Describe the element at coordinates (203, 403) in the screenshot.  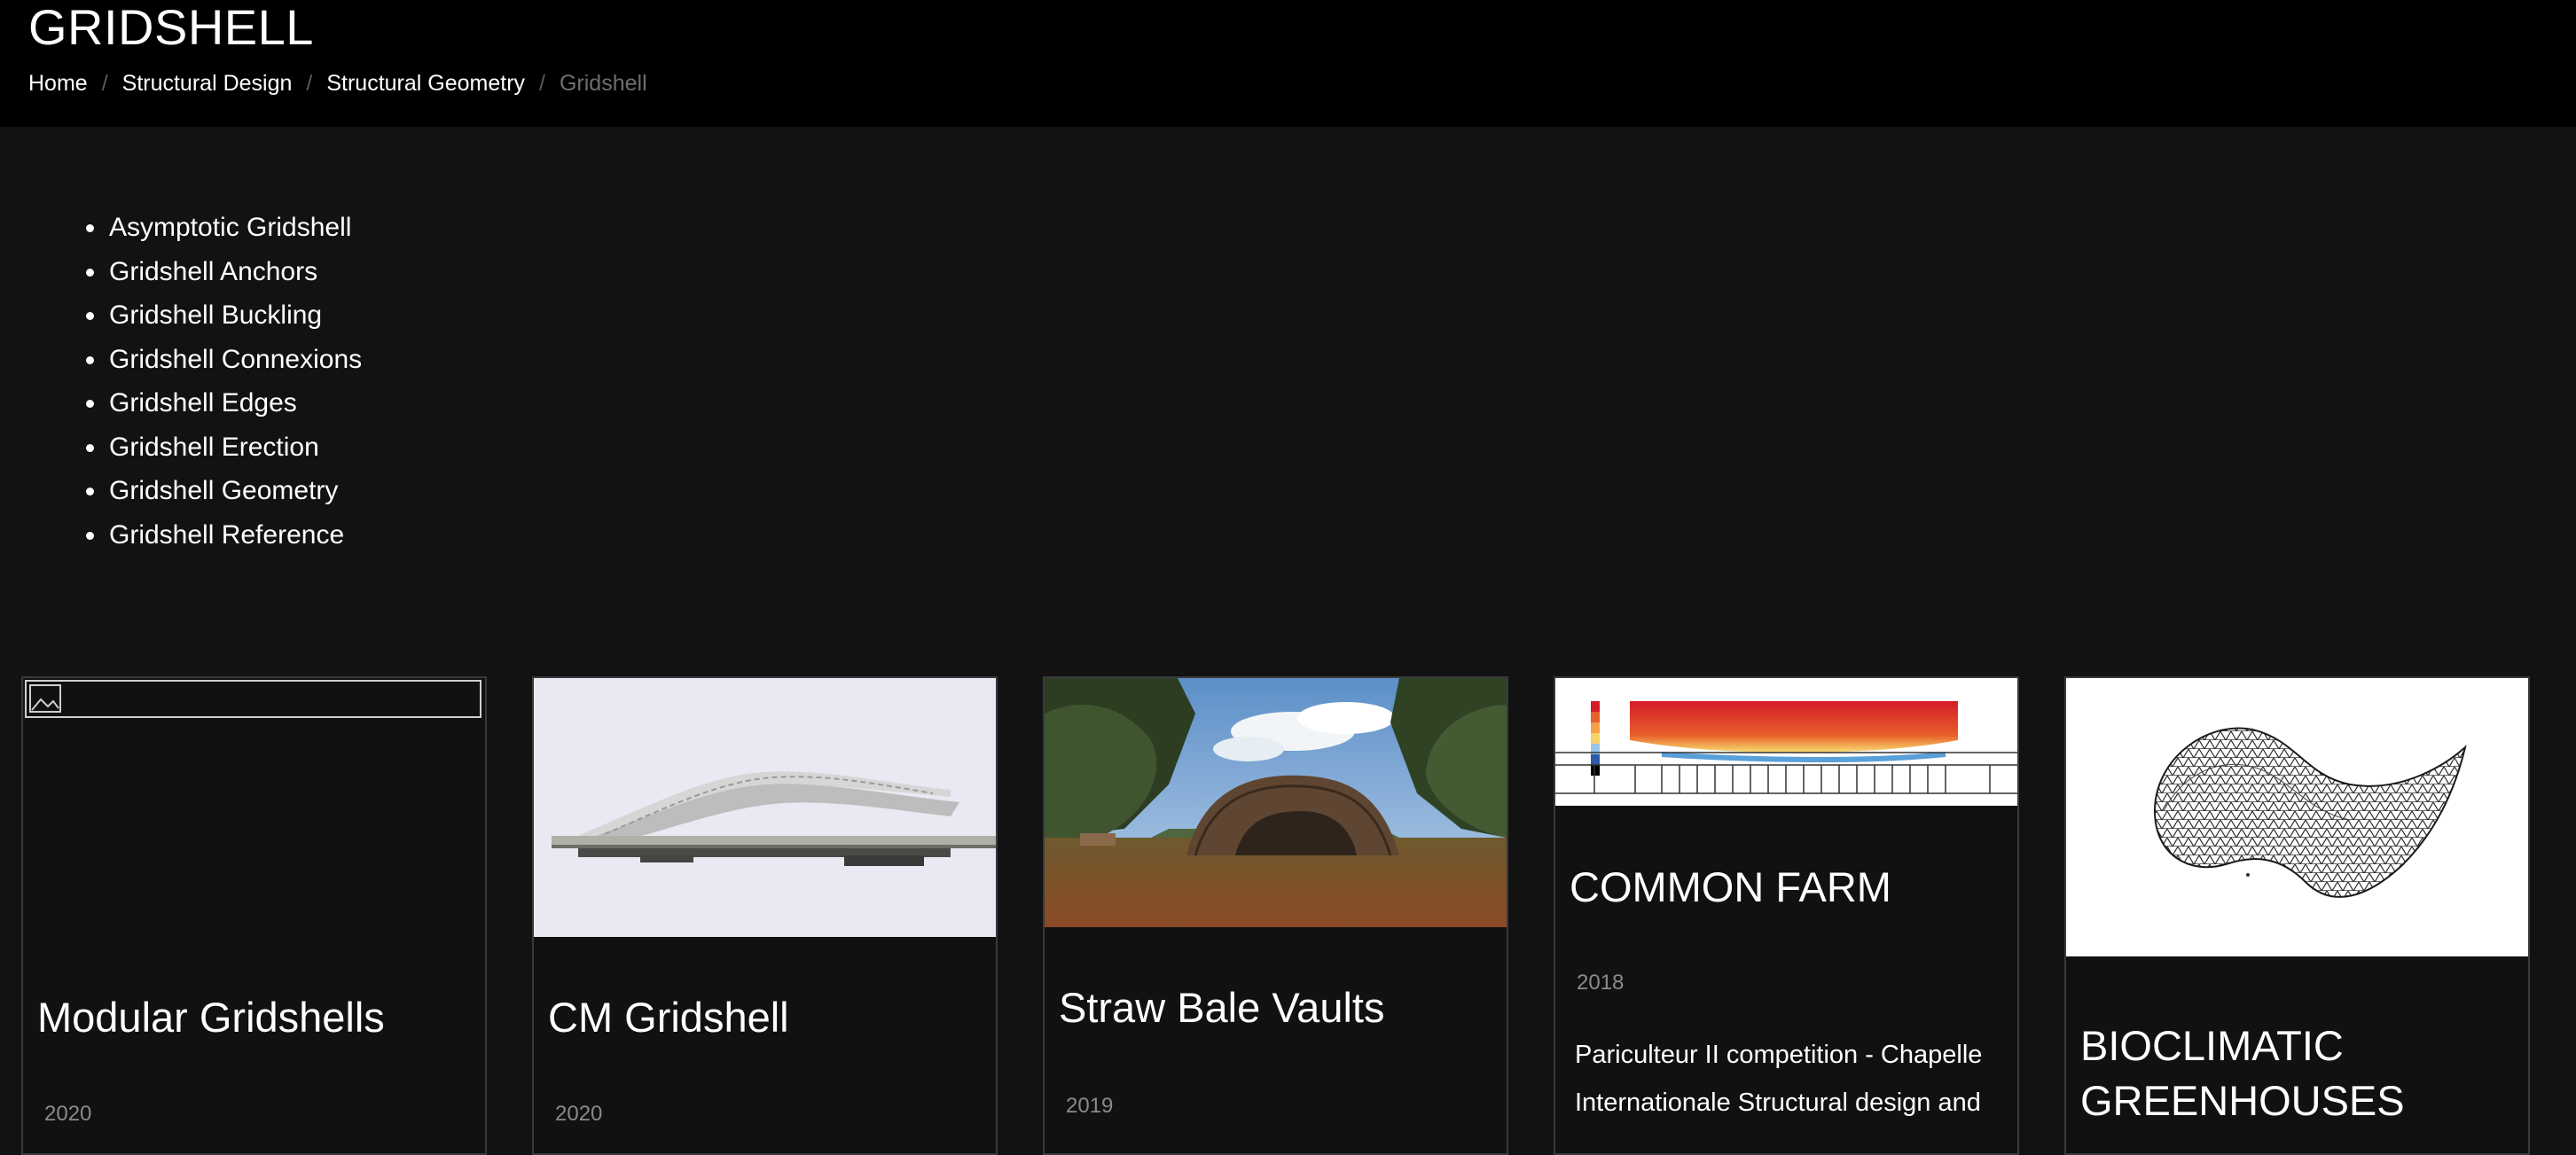
I see `topic-link-gridshell-edges: Gridshell Edges` at that location.